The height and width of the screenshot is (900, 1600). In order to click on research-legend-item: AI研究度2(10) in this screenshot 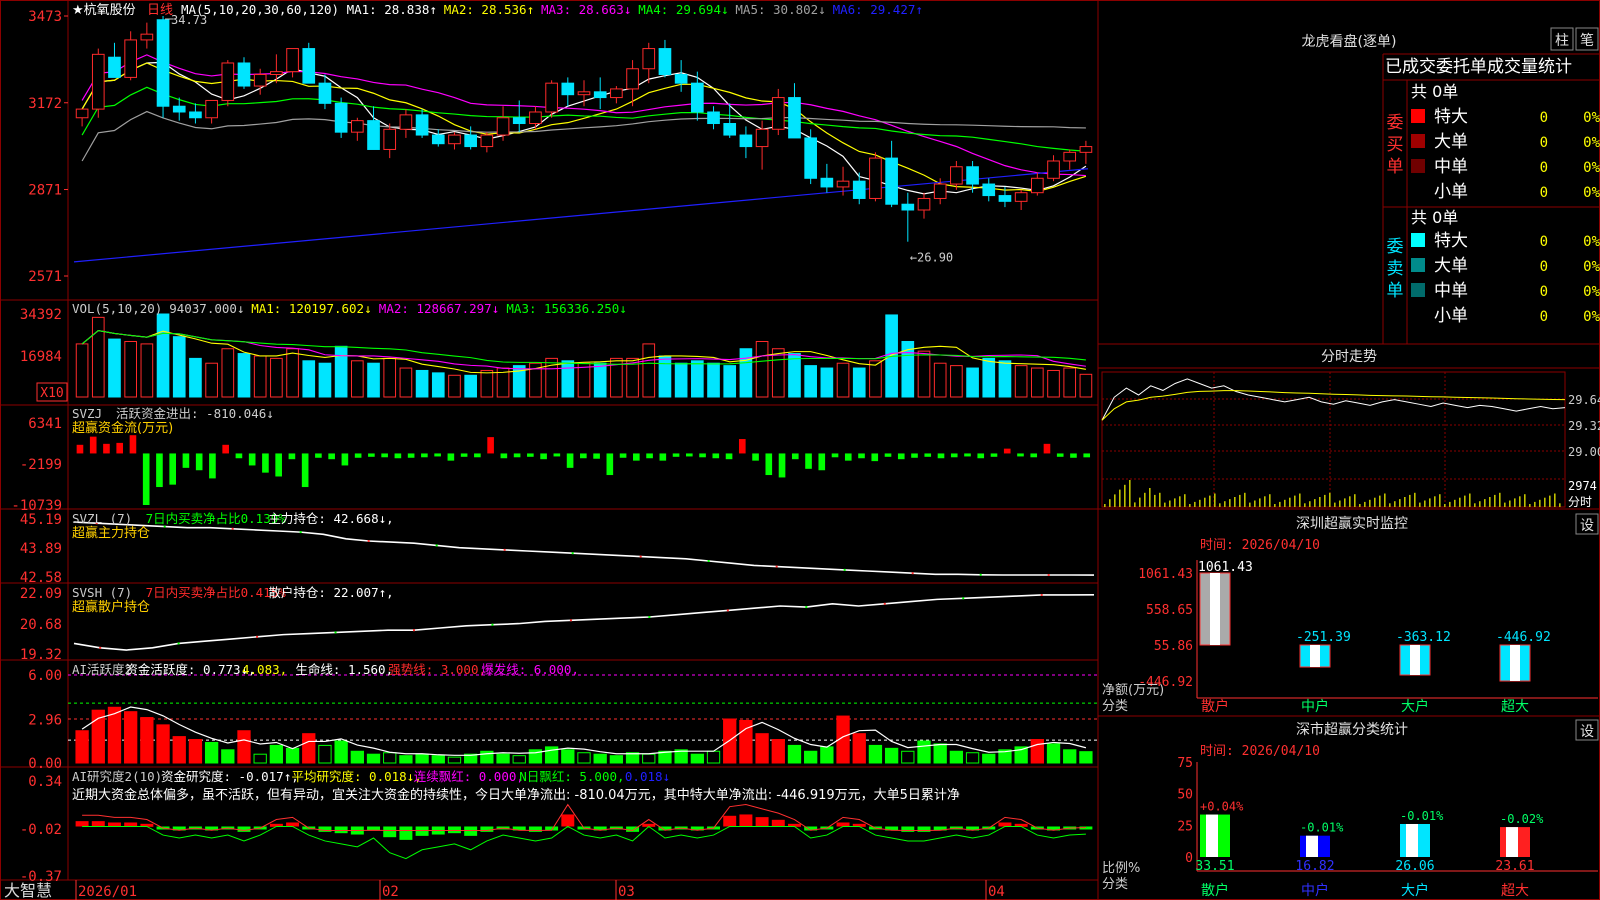, I will do `click(117, 776)`.